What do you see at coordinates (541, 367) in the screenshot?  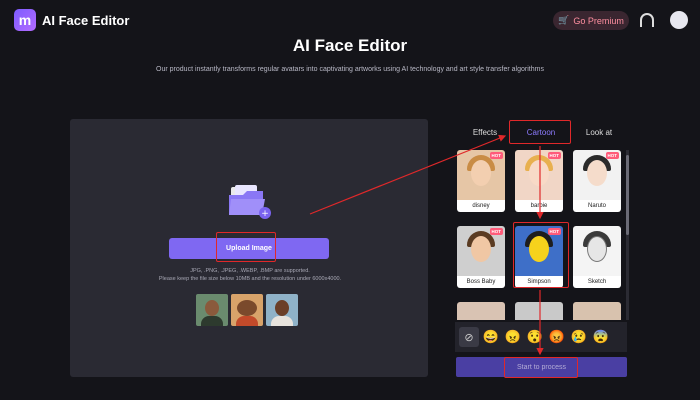 I see `process-highlight-box` at bounding box center [541, 367].